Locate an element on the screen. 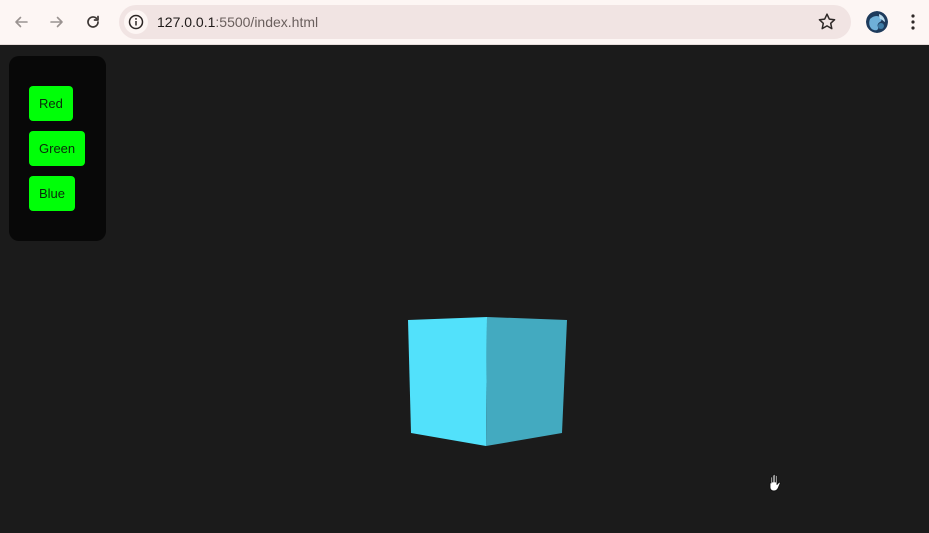 The width and height of the screenshot is (929, 533). url-text: 127.0.0.1:5500/index.html is located at coordinates (237, 22).